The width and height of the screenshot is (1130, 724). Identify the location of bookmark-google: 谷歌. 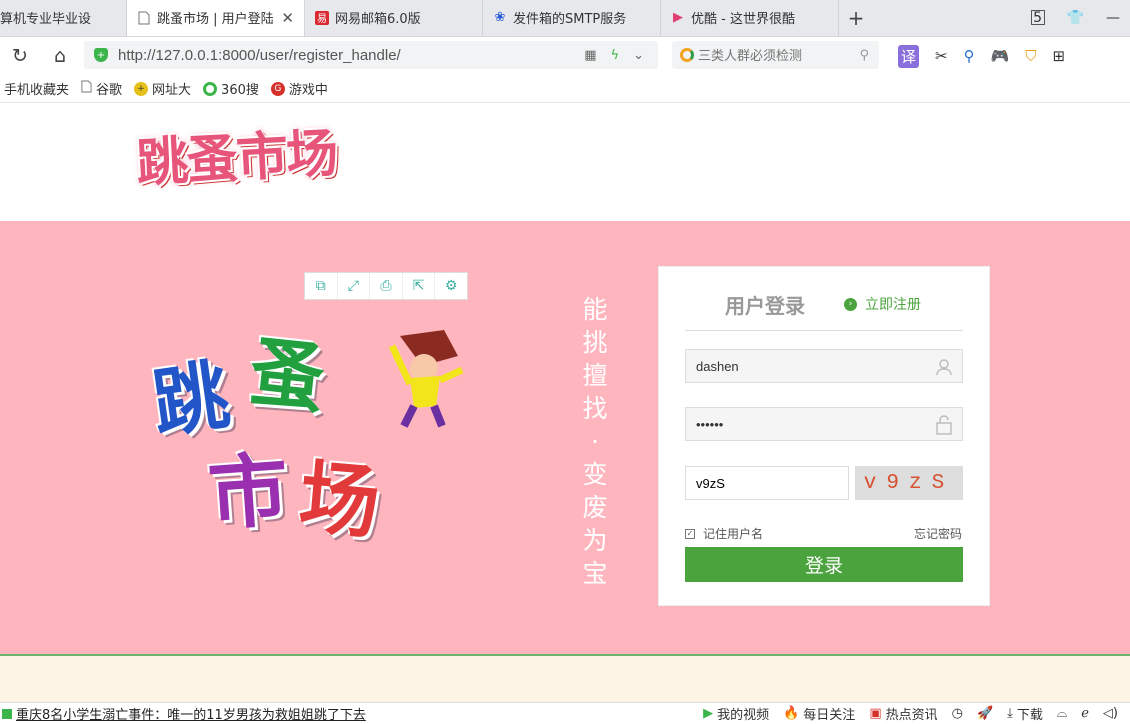
(101, 88).